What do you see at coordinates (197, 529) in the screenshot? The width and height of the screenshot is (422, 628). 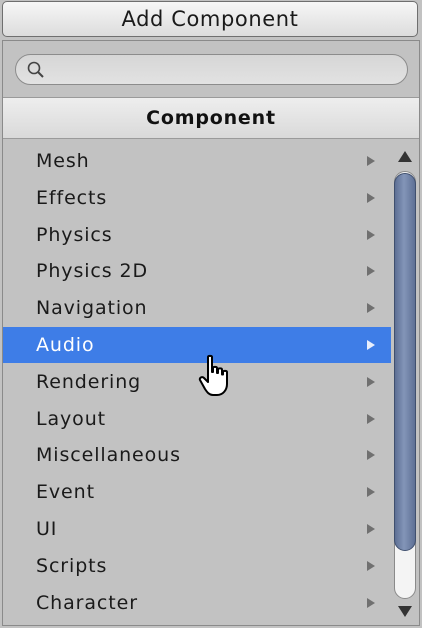 I see `menu-item-ui: UI` at bounding box center [197, 529].